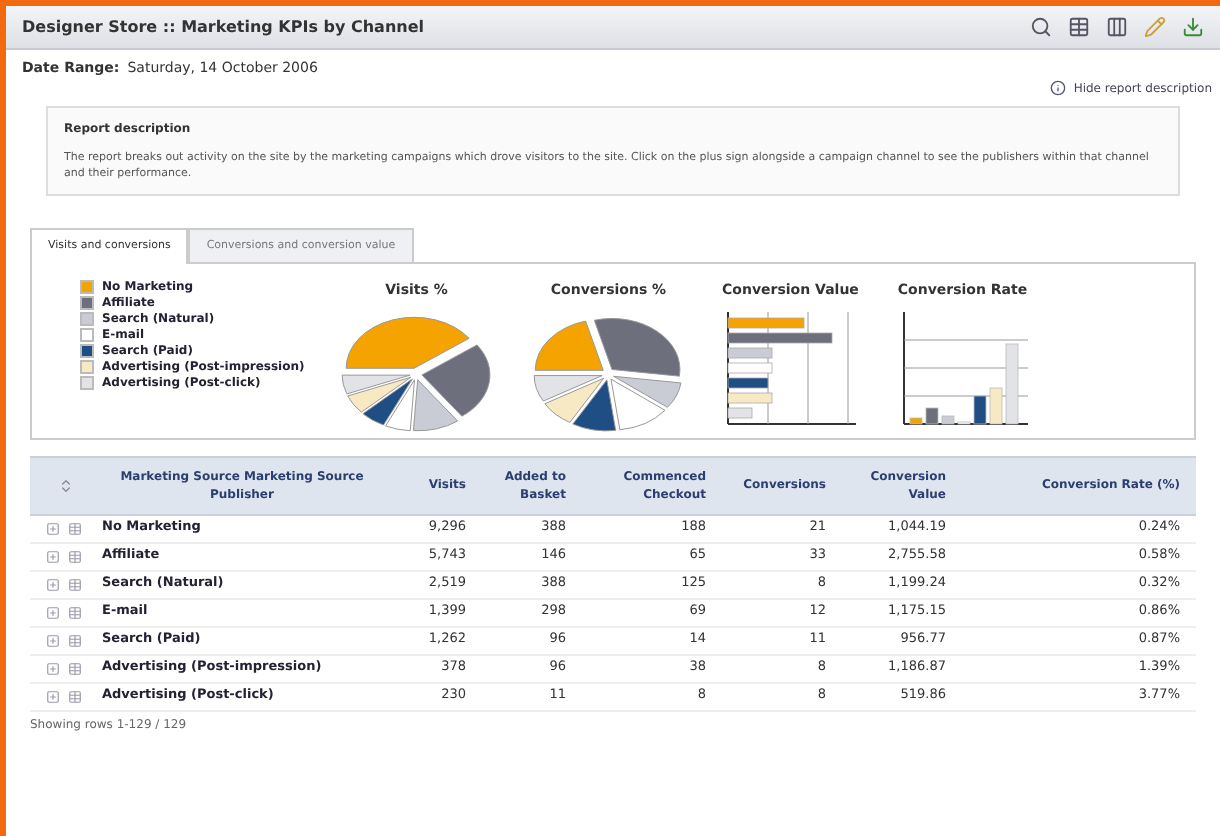 The width and height of the screenshot is (1220, 836). What do you see at coordinates (1155, 27) in the screenshot?
I see `pencil-icon` at bounding box center [1155, 27].